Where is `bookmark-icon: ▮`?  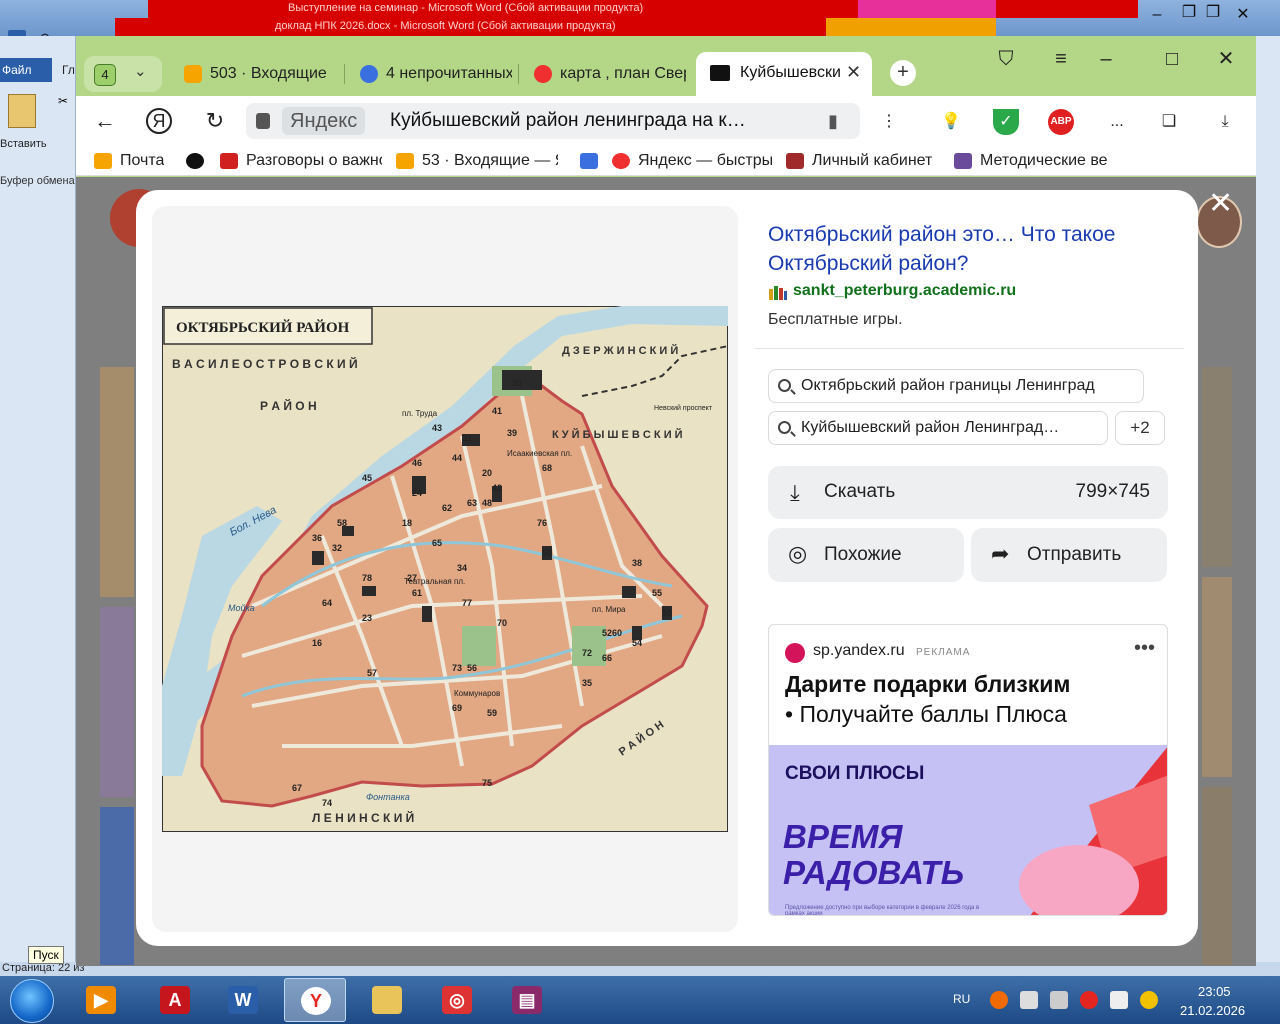 bookmark-icon: ▮ is located at coordinates (833, 121).